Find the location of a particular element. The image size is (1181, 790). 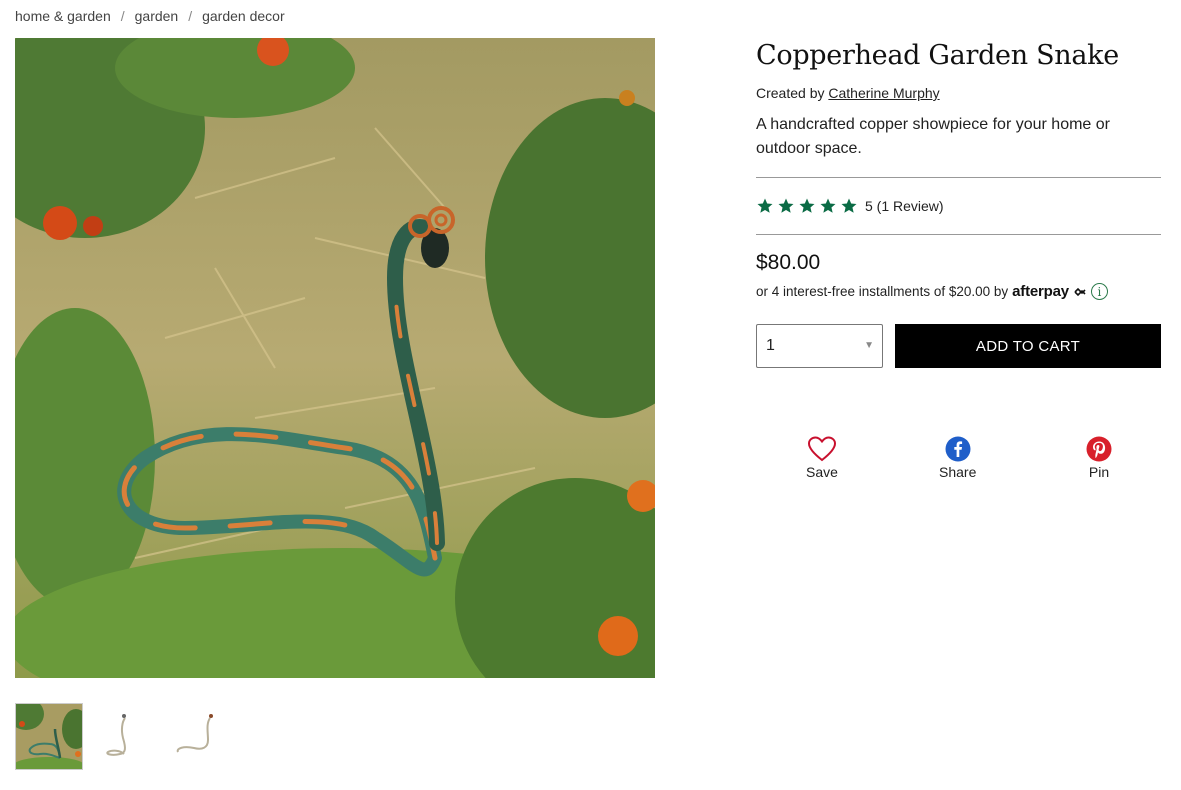

share-button: Share is located at coordinates (957, 458).